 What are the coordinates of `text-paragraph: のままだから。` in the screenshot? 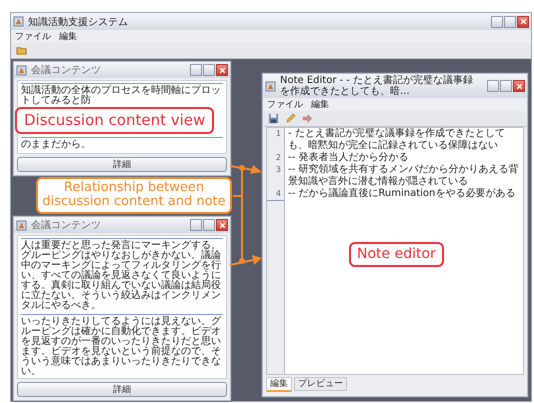 It's located at (122, 143).